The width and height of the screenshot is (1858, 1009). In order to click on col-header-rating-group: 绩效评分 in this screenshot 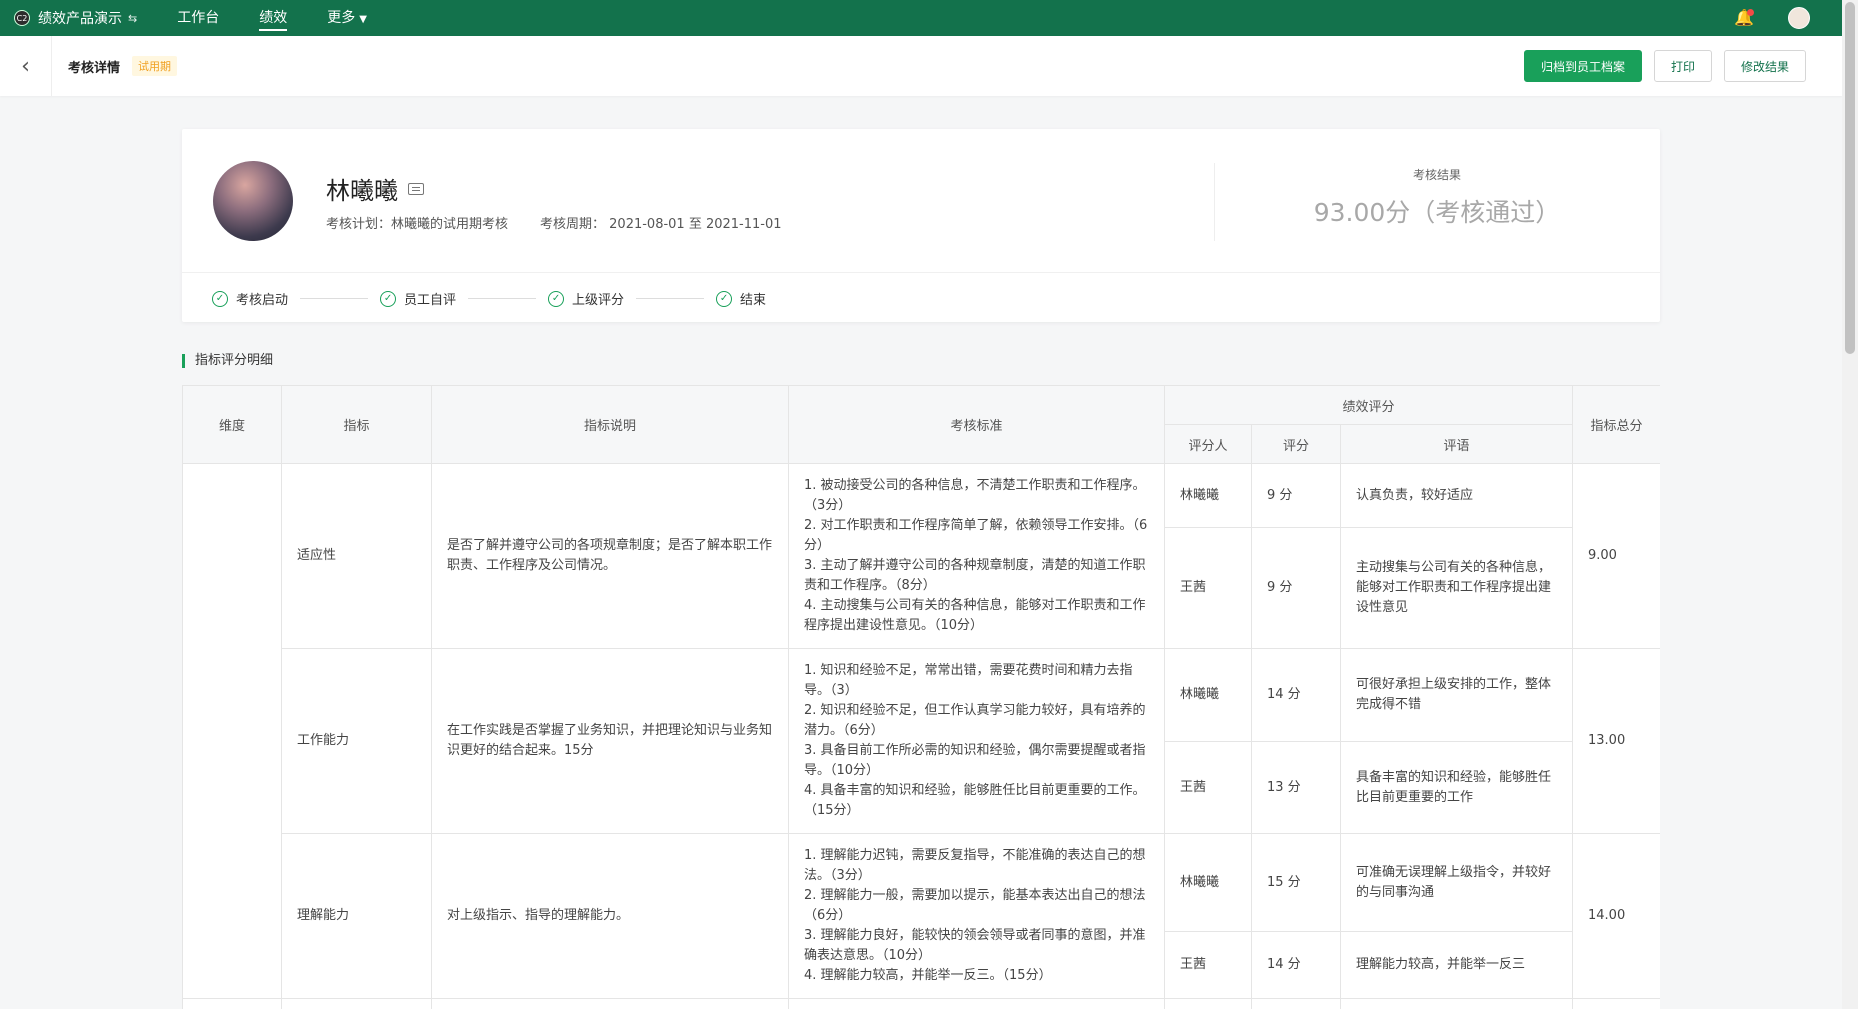, I will do `click(1368, 405)`.